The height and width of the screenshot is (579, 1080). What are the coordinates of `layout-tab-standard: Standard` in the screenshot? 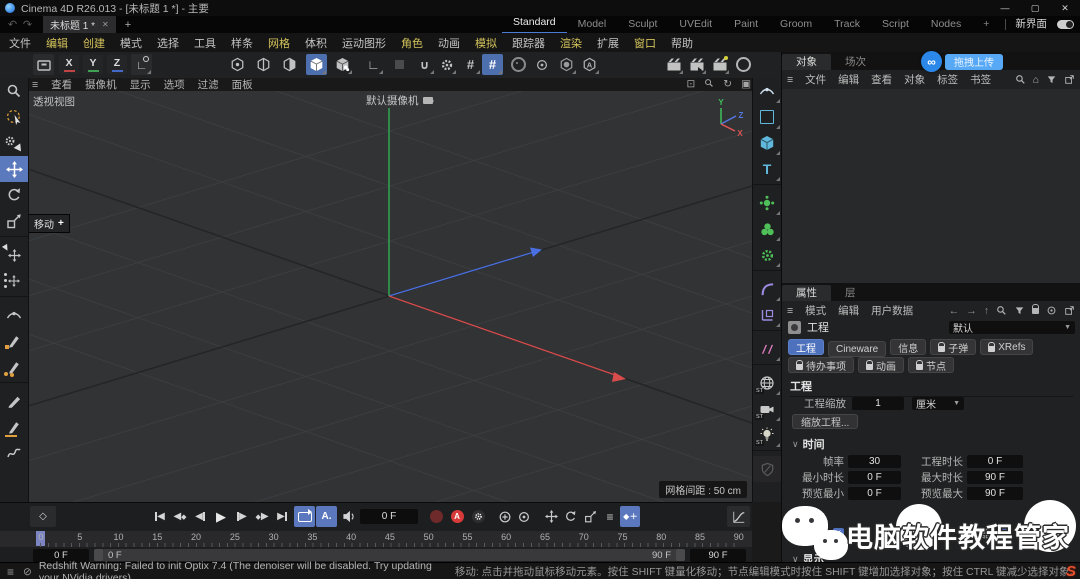 It's located at (534, 24).